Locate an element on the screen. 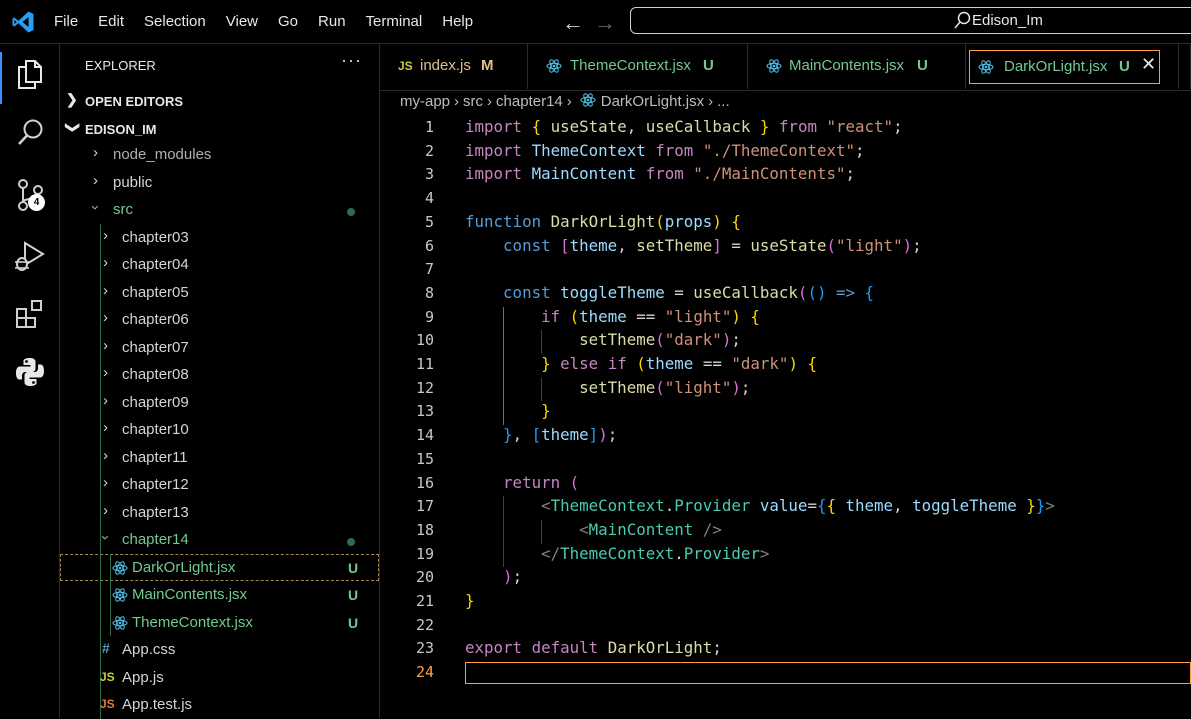  tree-item-label: App.test.js is located at coordinates (157, 704).